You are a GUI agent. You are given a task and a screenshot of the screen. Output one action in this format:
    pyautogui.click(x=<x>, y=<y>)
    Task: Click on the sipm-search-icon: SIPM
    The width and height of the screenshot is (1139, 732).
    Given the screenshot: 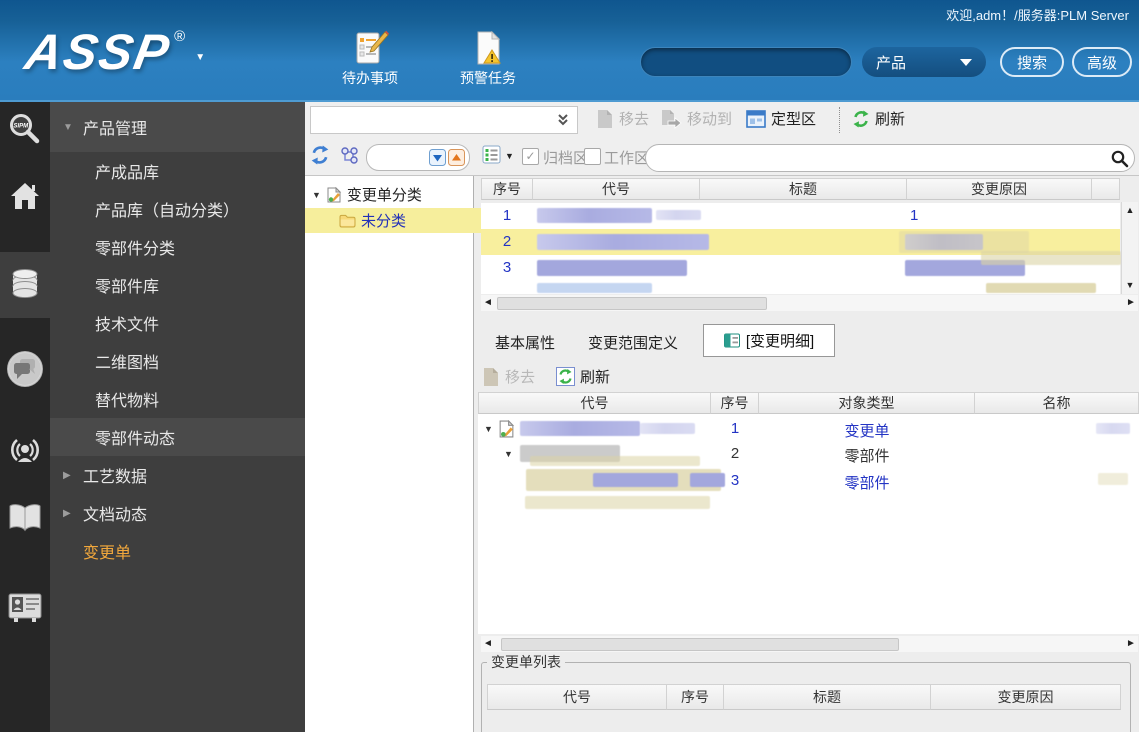 What is the action you would take?
    pyautogui.click(x=25, y=129)
    